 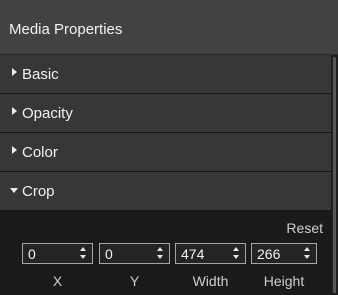 I want to click on crop-width-spinbox: 474, so click(x=210, y=253).